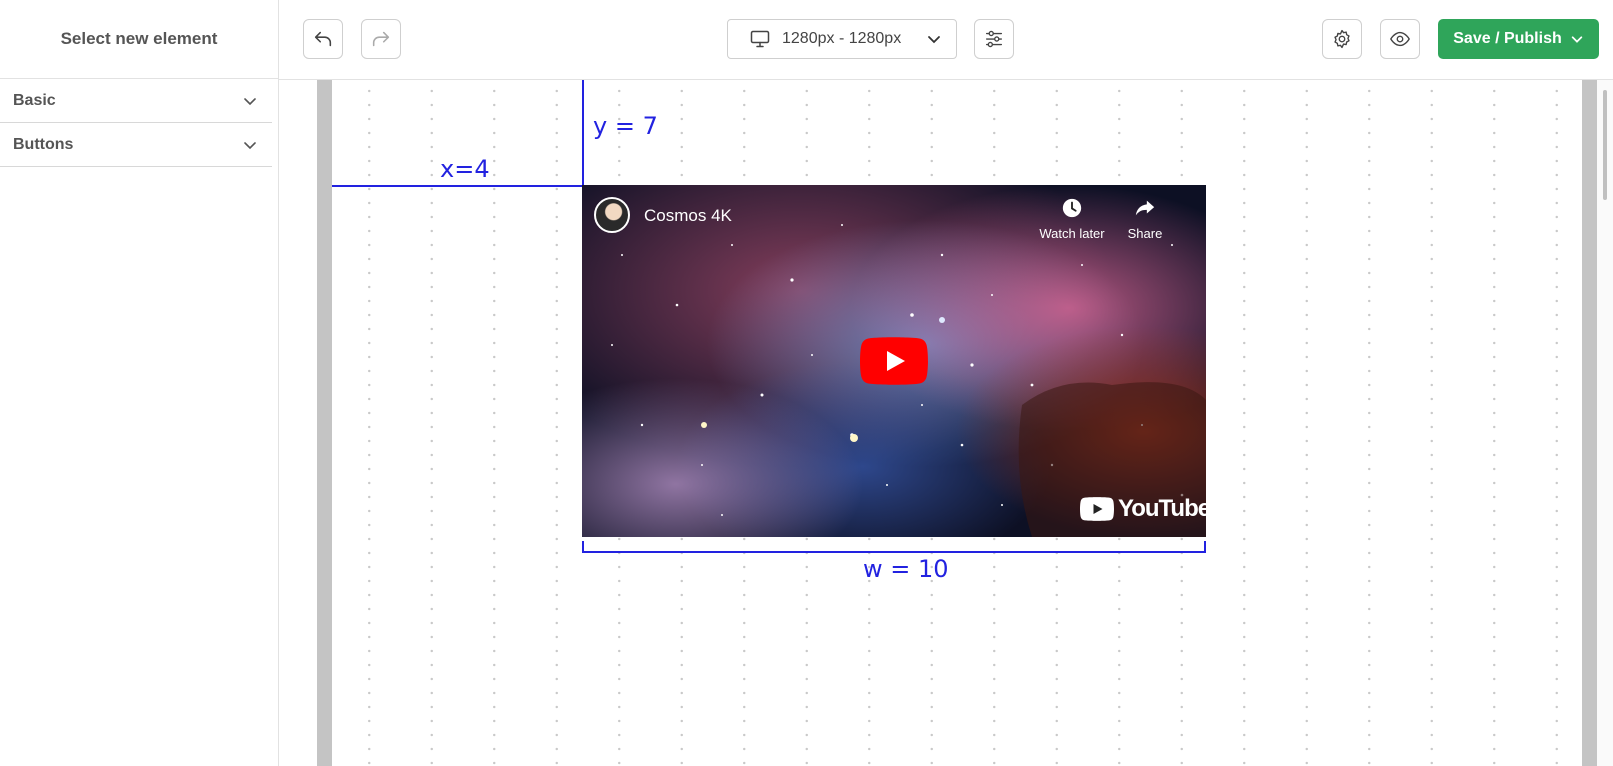  What do you see at coordinates (625, 126) in the screenshot?
I see `y-guide-label: y = 7` at bounding box center [625, 126].